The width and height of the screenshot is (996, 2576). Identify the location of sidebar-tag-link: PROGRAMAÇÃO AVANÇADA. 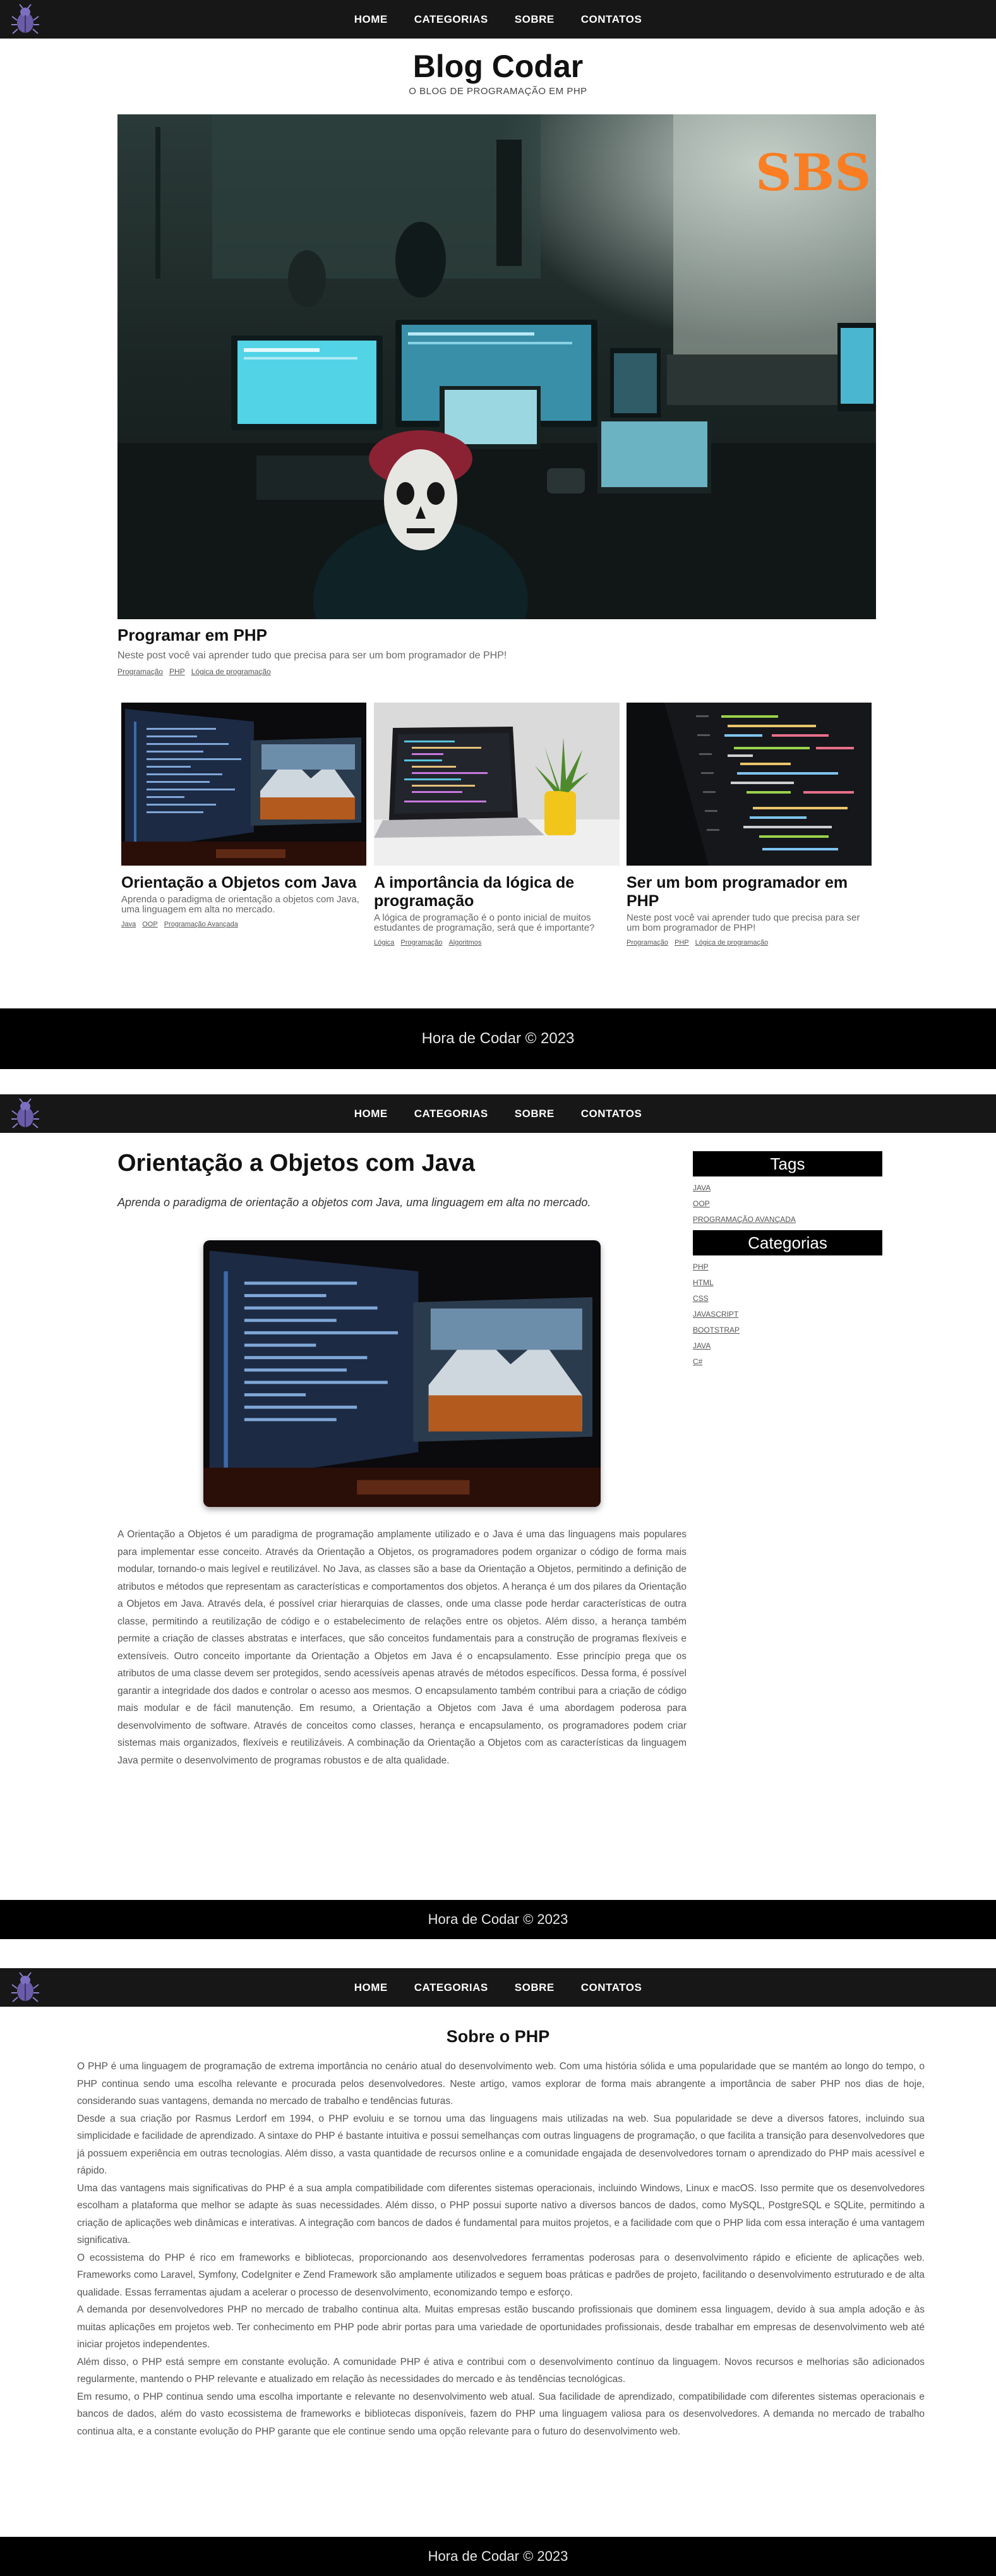
(787, 1220).